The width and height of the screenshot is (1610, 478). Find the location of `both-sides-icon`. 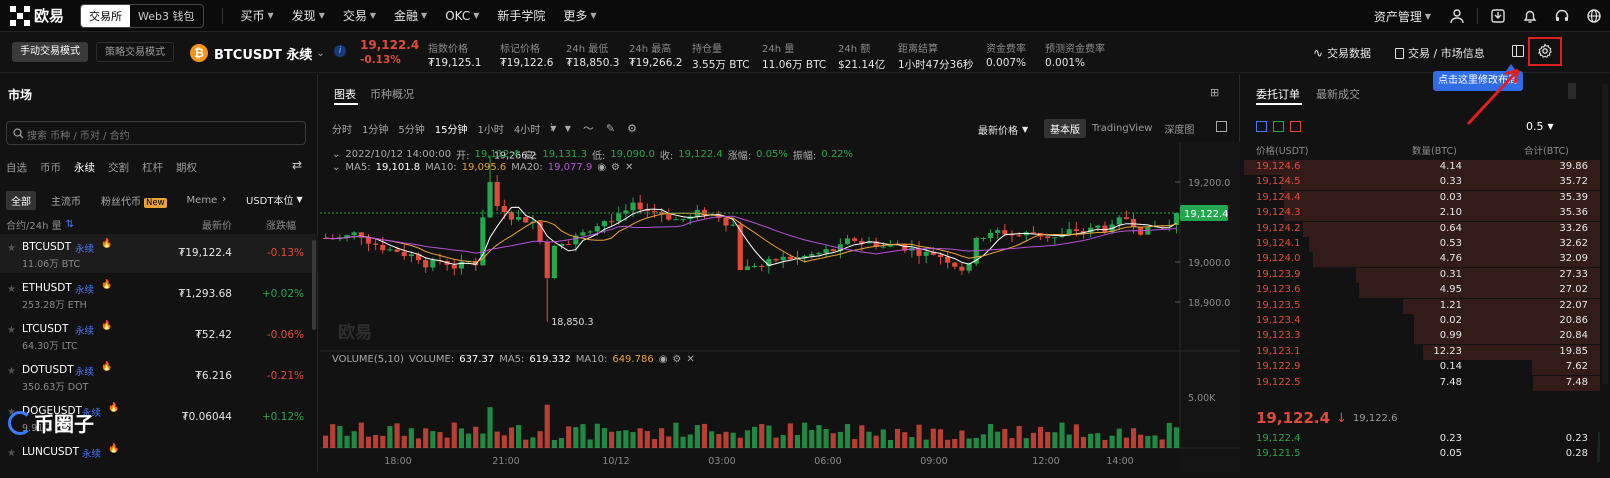

both-sides-icon is located at coordinates (1261, 126).